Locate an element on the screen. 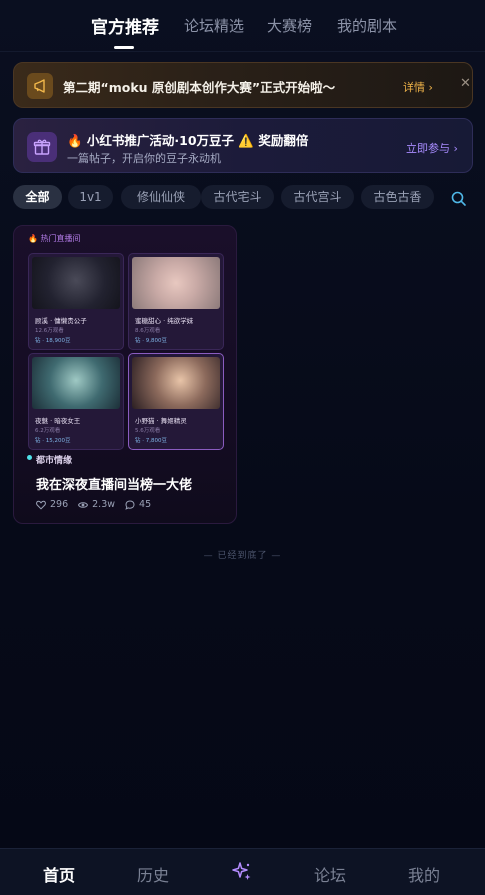  gift-icon is located at coordinates (42, 147).